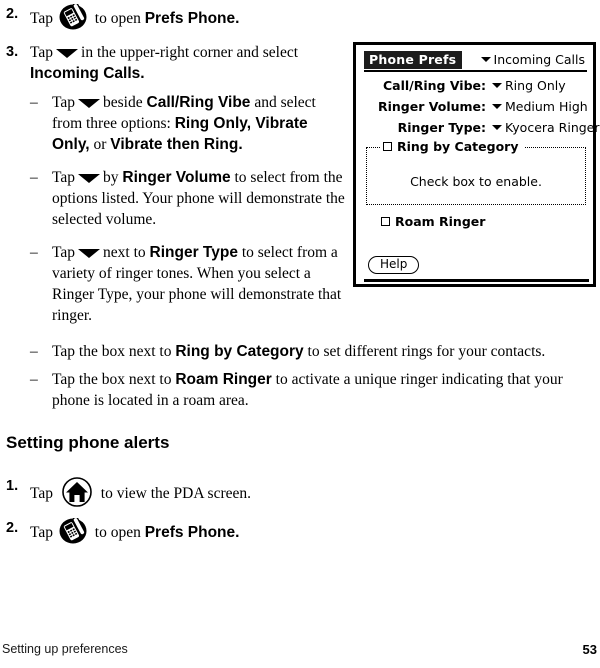  What do you see at coordinates (239, 351) in the screenshot?
I see `sub-item-4-bold1: Ring by Category` at bounding box center [239, 351].